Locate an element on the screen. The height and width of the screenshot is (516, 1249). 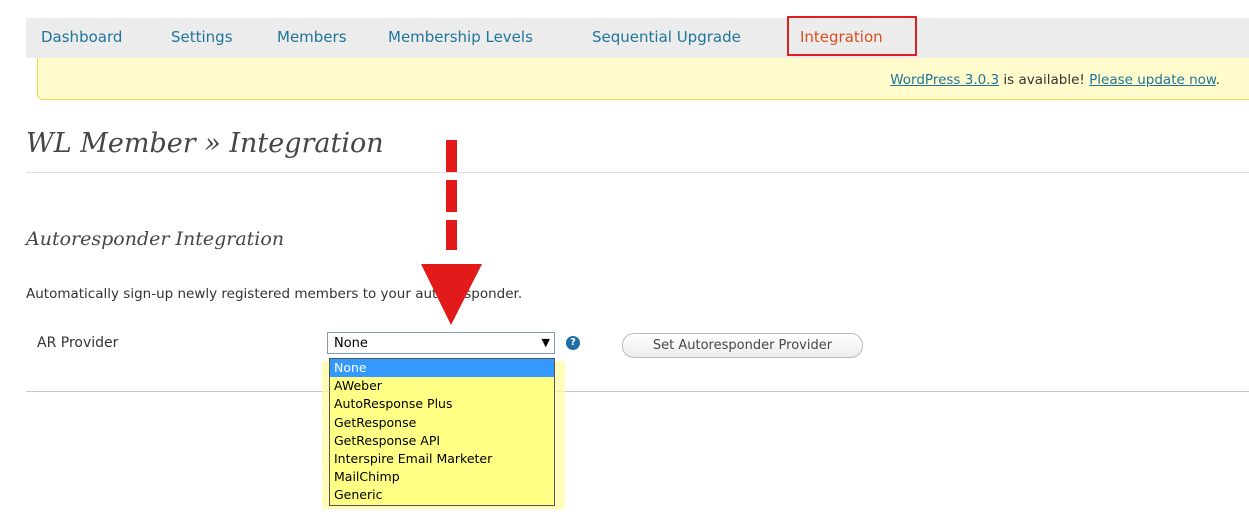
page-title: WL Member » Integration is located at coordinates (205, 143).